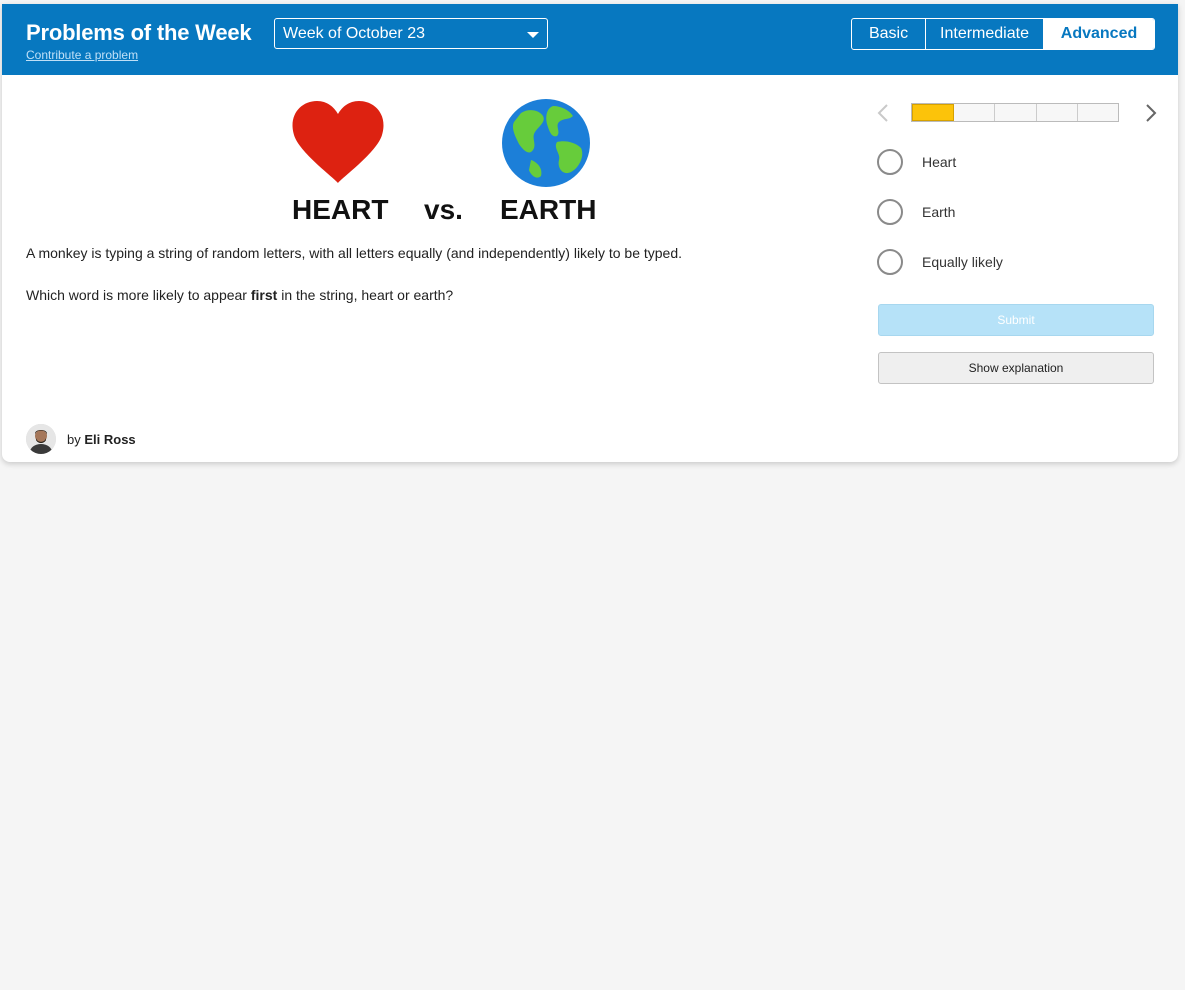 This screenshot has height=990, width=1185. What do you see at coordinates (82, 55) in the screenshot?
I see `contribute-link: Contribute a problem` at bounding box center [82, 55].